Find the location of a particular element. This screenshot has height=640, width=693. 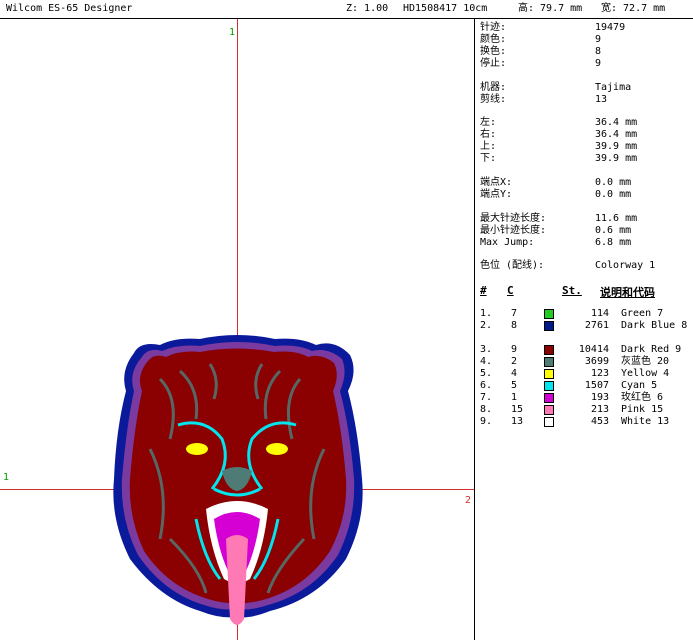

color-row-description: Cyan 5 is located at coordinates (639, 385).